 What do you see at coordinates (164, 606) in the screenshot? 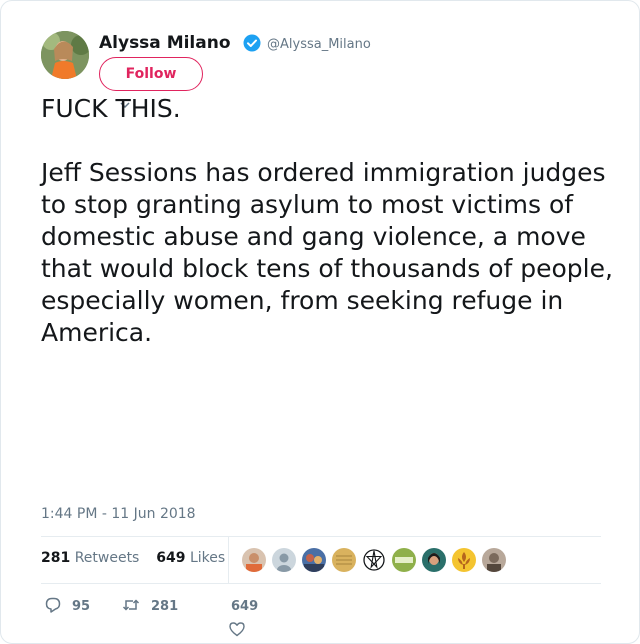
I see `retweet-count: 281` at bounding box center [164, 606].